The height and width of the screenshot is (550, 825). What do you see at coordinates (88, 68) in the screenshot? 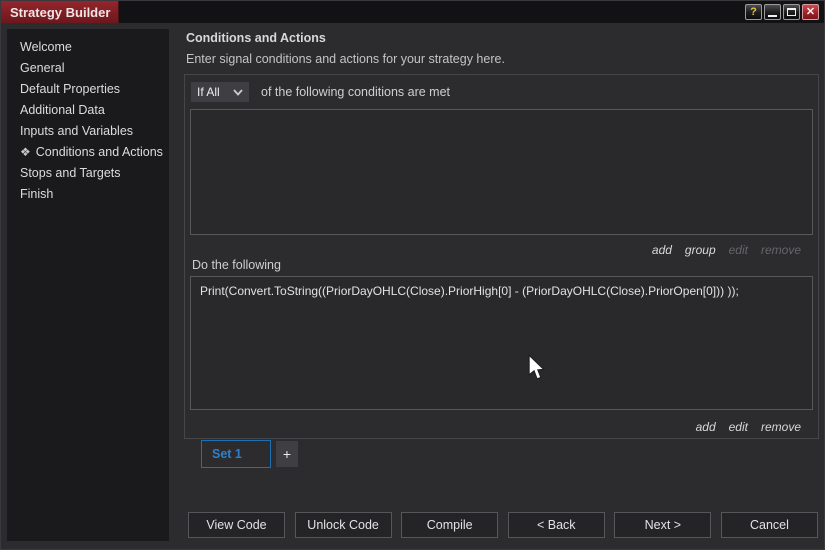
I see `sidebar-item-general: General` at bounding box center [88, 68].